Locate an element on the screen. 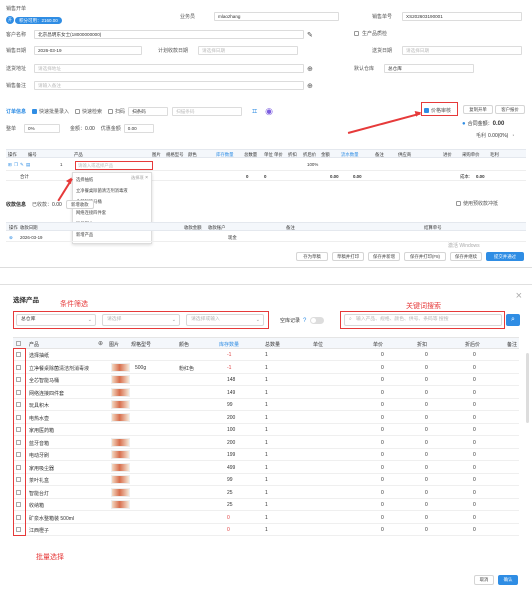 The height and width of the screenshot is (589, 532). product-input: 请输入或选择产品 is located at coordinates (114, 165).